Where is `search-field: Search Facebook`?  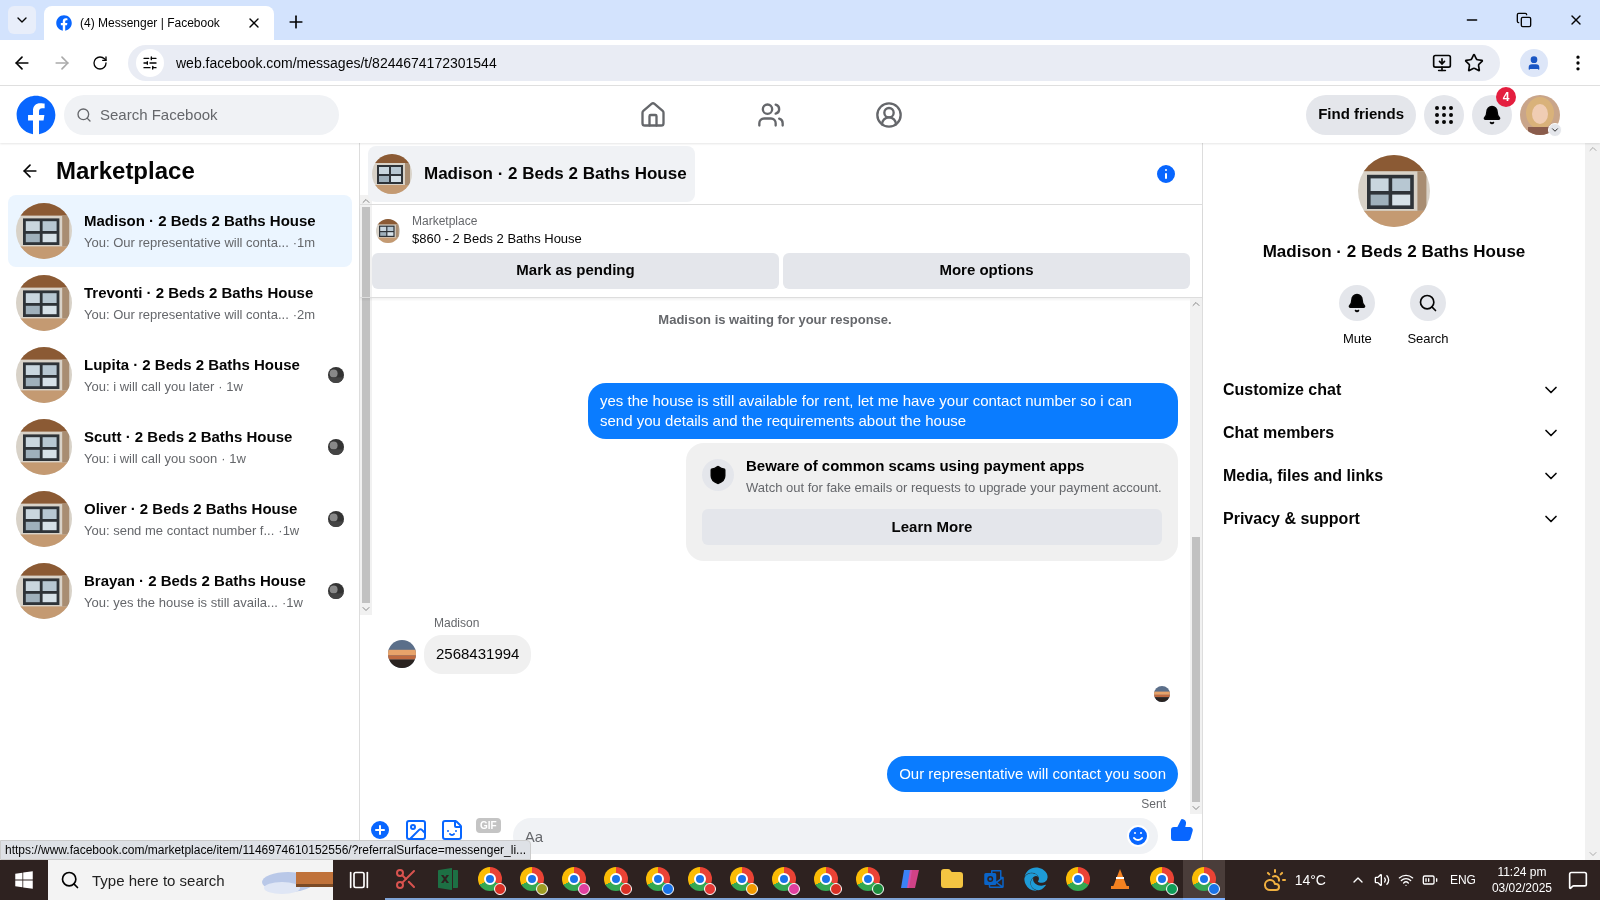 search-field: Search Facebook is located at coordinates (201, 114).